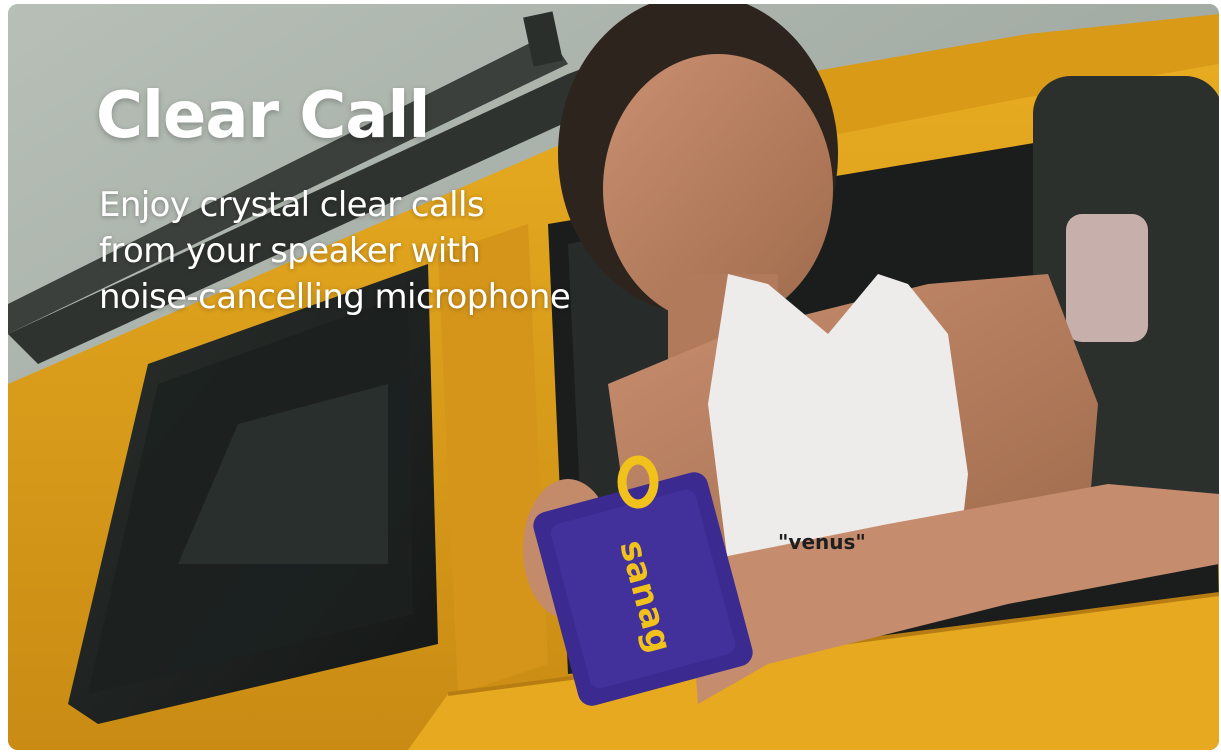  Describe the element at coordinates (290, 251) in the screenshot. I see `banner-subtext-line: from your speaker with` at that location.